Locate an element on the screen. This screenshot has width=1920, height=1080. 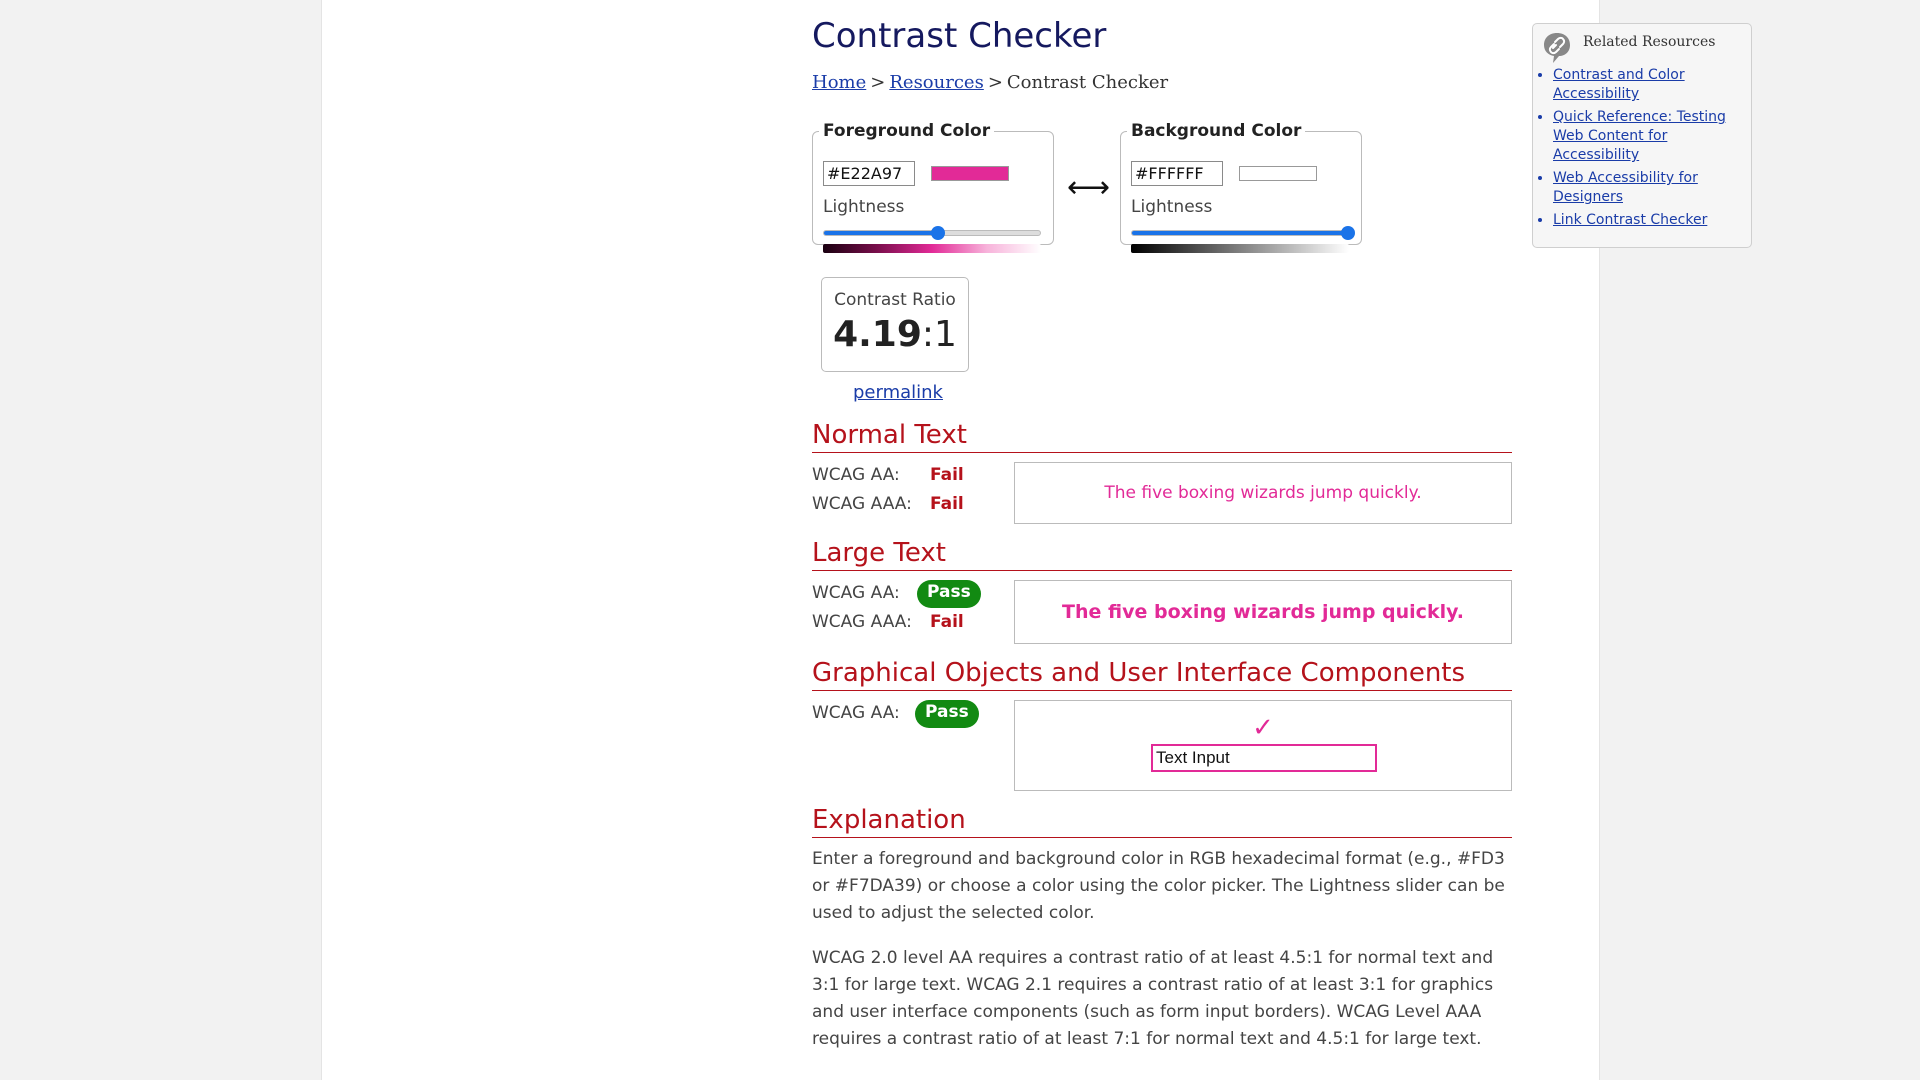
large-aaa-result-badge: Fail is located at coordinates (947, 622).